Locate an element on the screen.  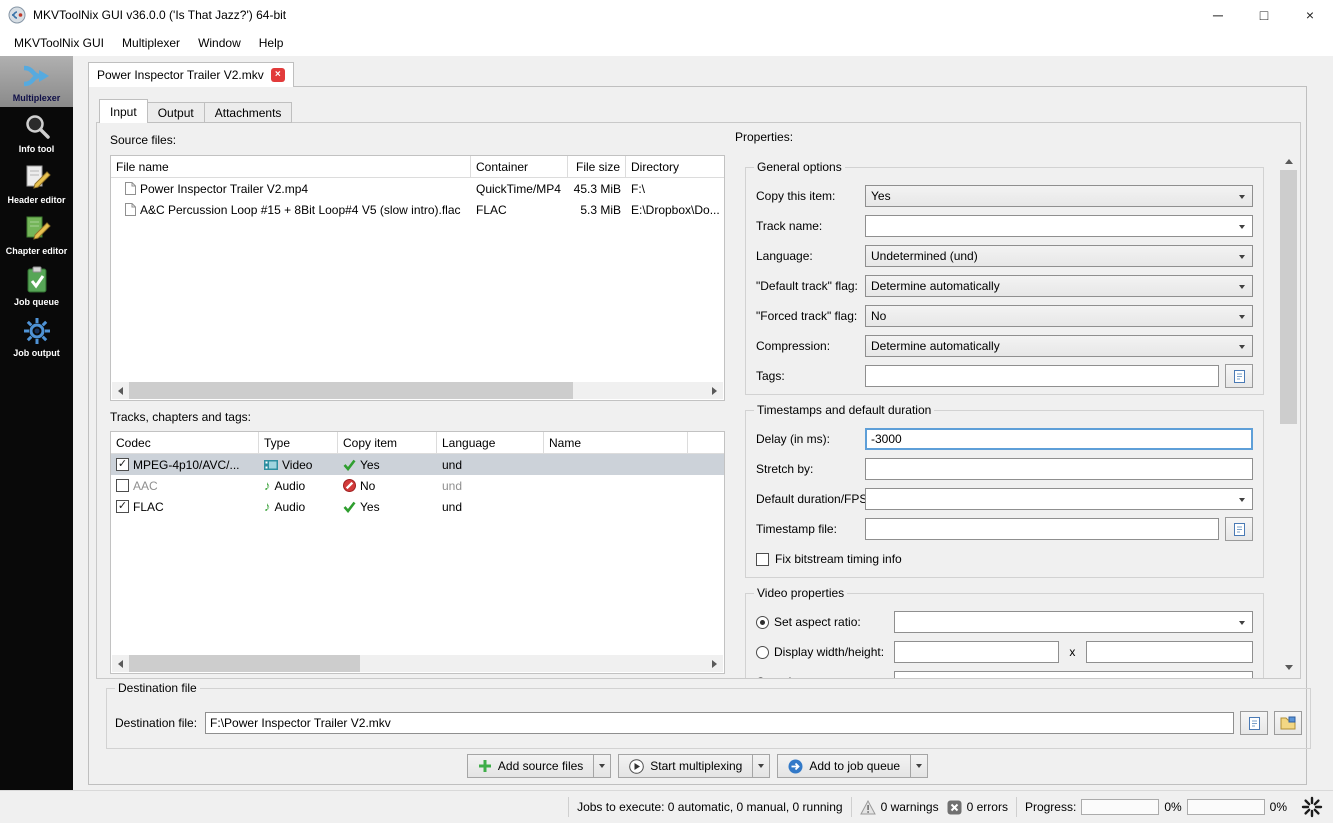
default-track-flag-select: Determine automatically is located at coordinates (1059, 286).